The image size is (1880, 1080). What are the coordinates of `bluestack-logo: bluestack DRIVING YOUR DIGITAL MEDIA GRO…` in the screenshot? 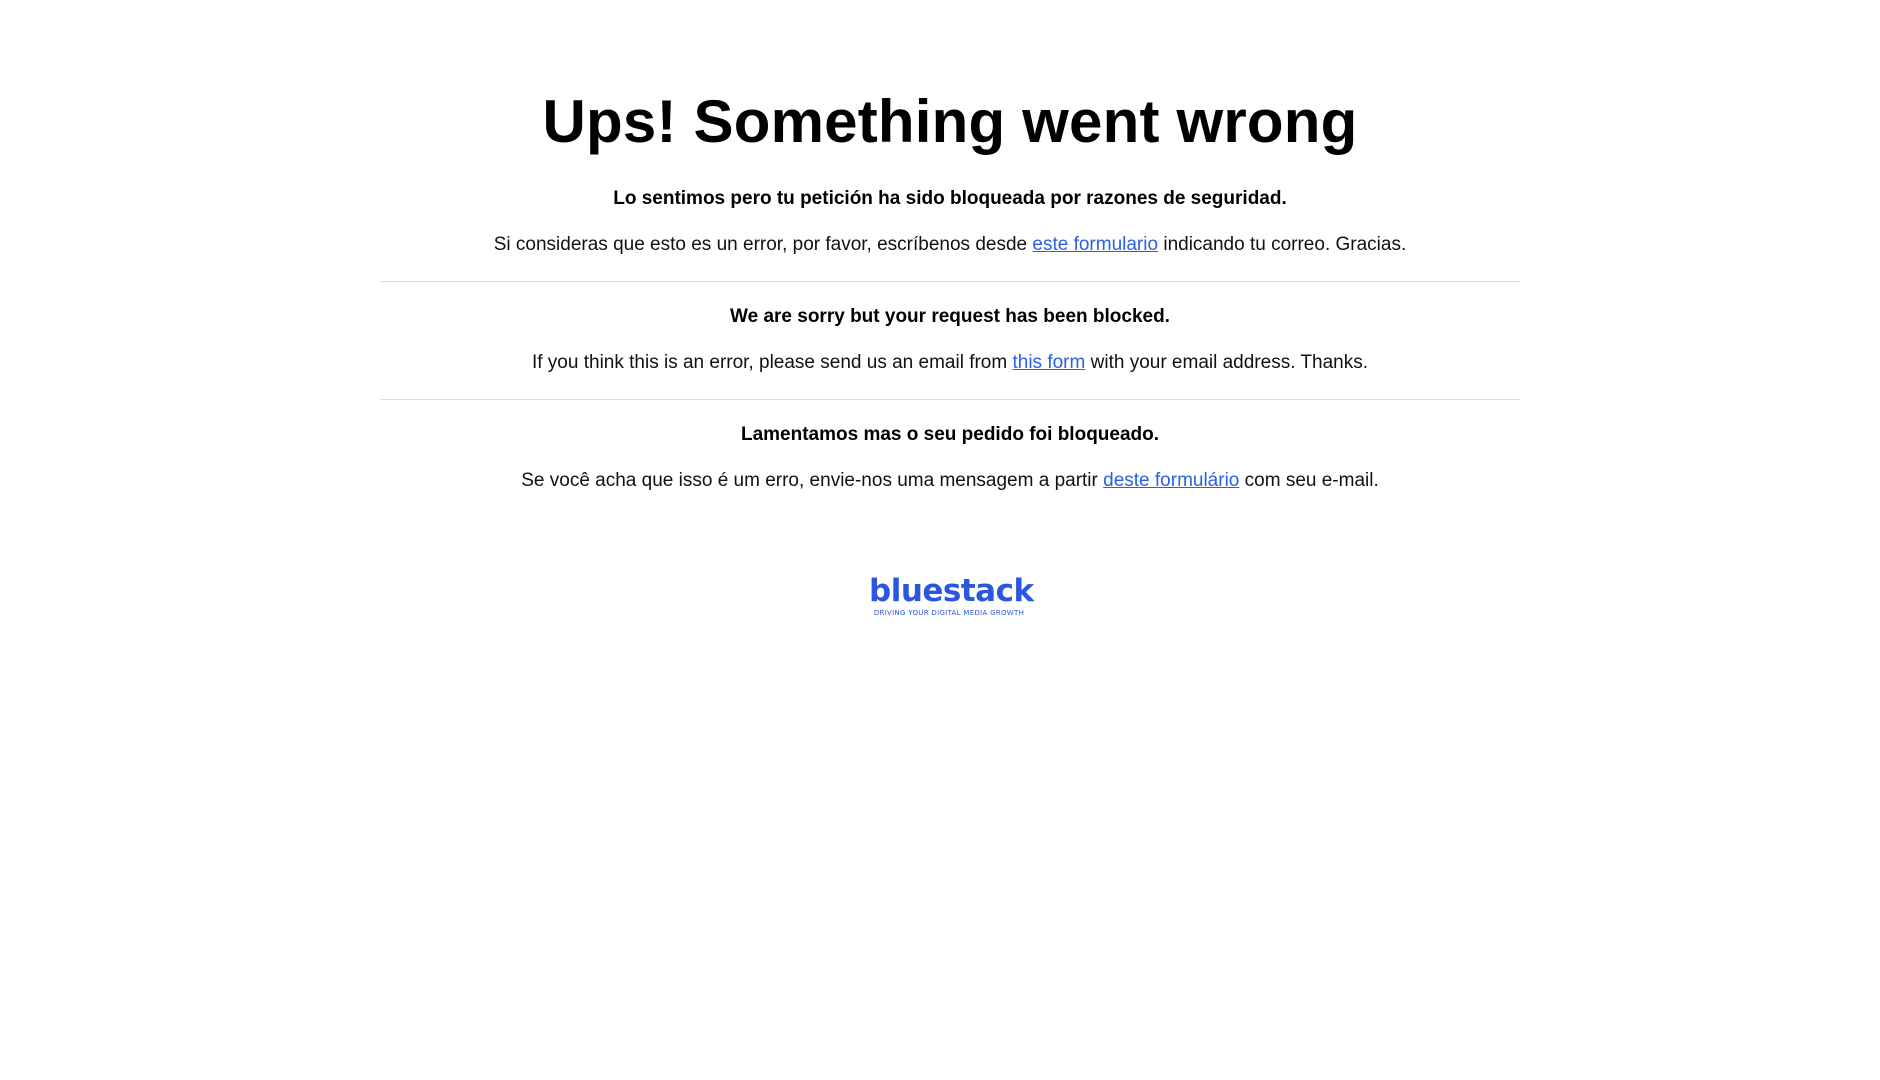 It's located at (951, 596).